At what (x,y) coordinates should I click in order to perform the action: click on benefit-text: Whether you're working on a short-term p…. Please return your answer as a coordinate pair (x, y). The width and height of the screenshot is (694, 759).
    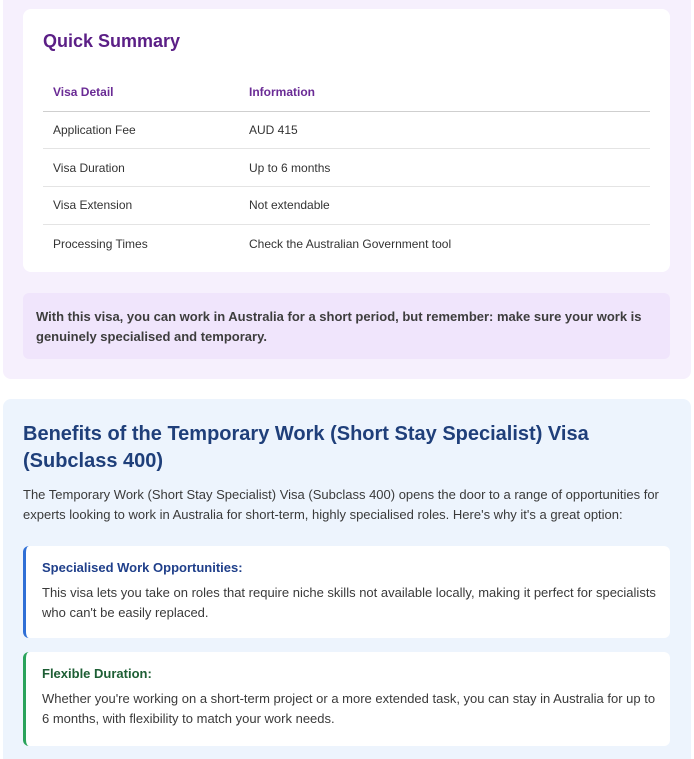
    Looking at the image, I should click on (349, 708).